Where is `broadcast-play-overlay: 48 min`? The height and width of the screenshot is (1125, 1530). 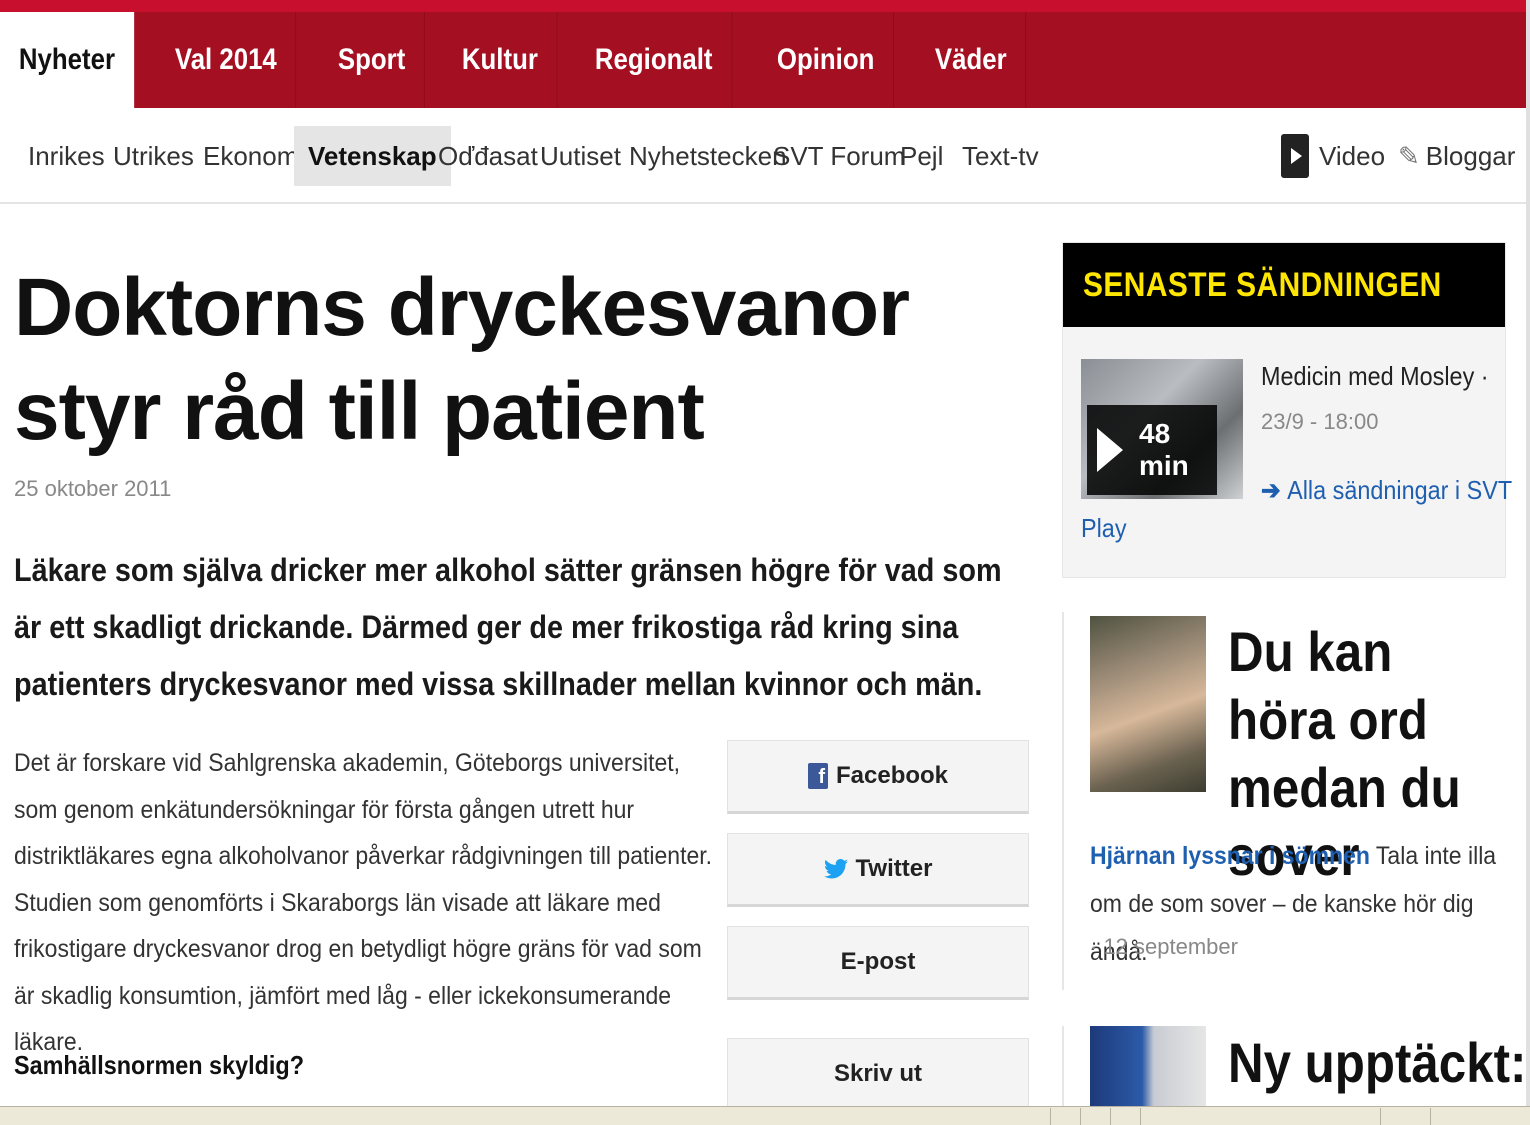 broadcast-play-overlay: 48 min is located at coordinates (1152, 450).